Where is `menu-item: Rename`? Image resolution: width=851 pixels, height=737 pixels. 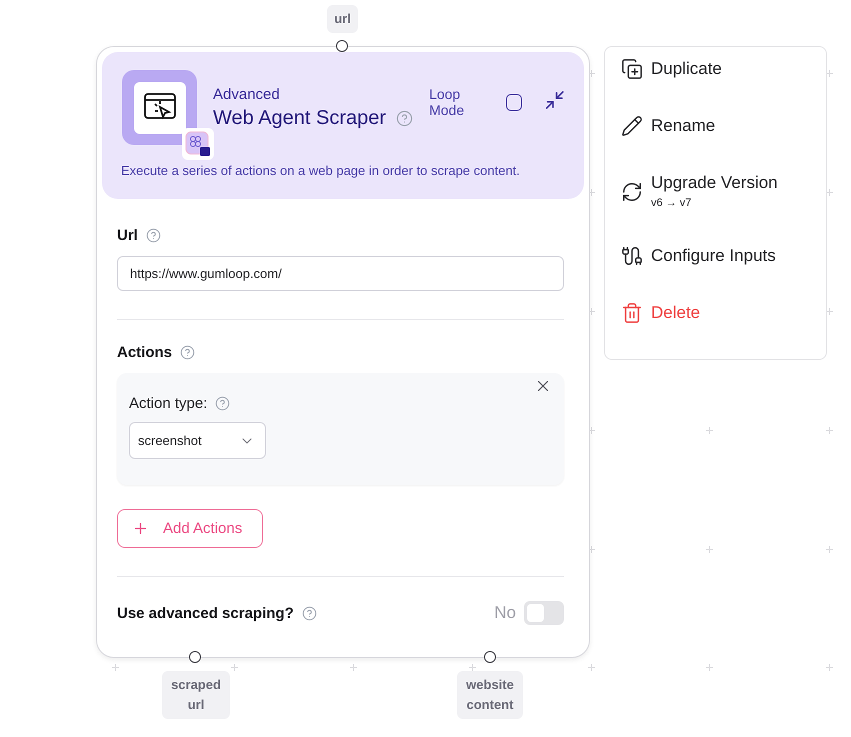
menu-item: Rename is located at coordinates (723, 143).